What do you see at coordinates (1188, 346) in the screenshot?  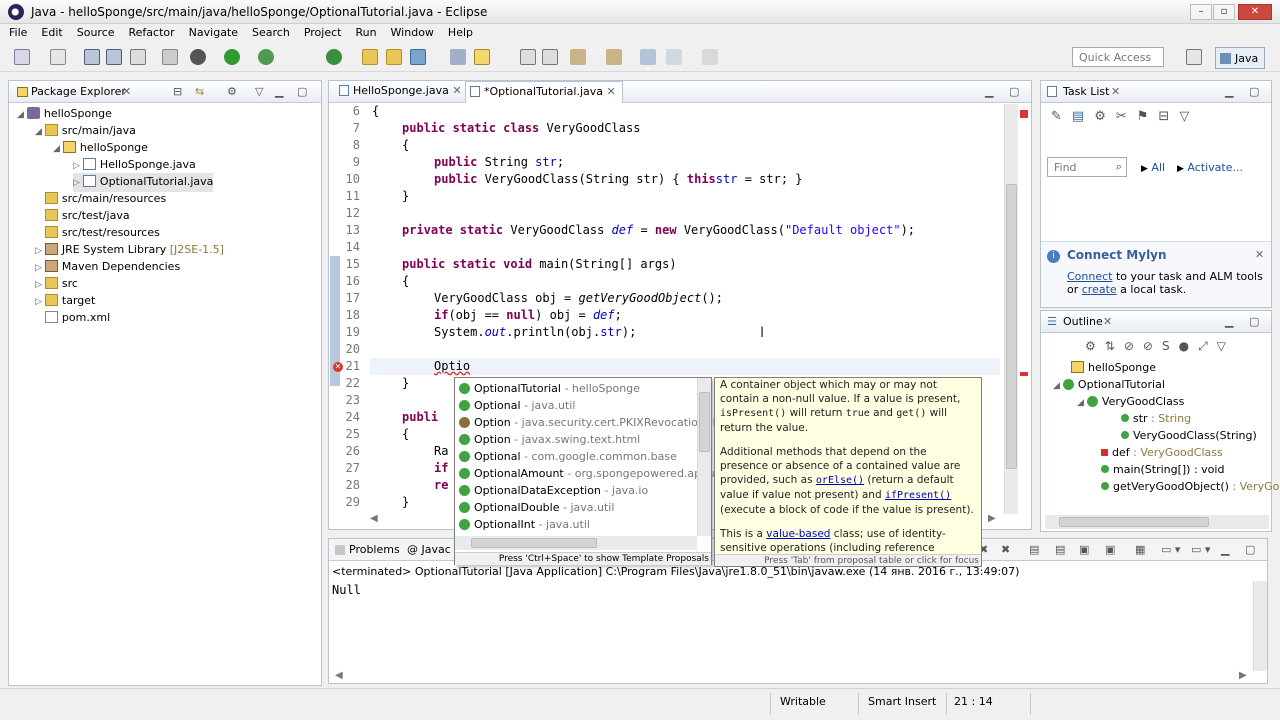 I see `focus-active-icon: ●` at bounding box center [1188, 346].